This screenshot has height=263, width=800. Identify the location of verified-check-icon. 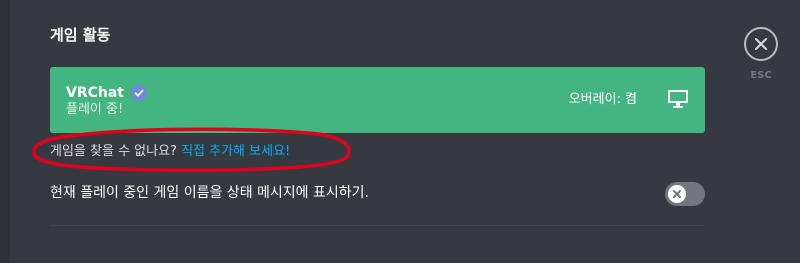
(139, 93).